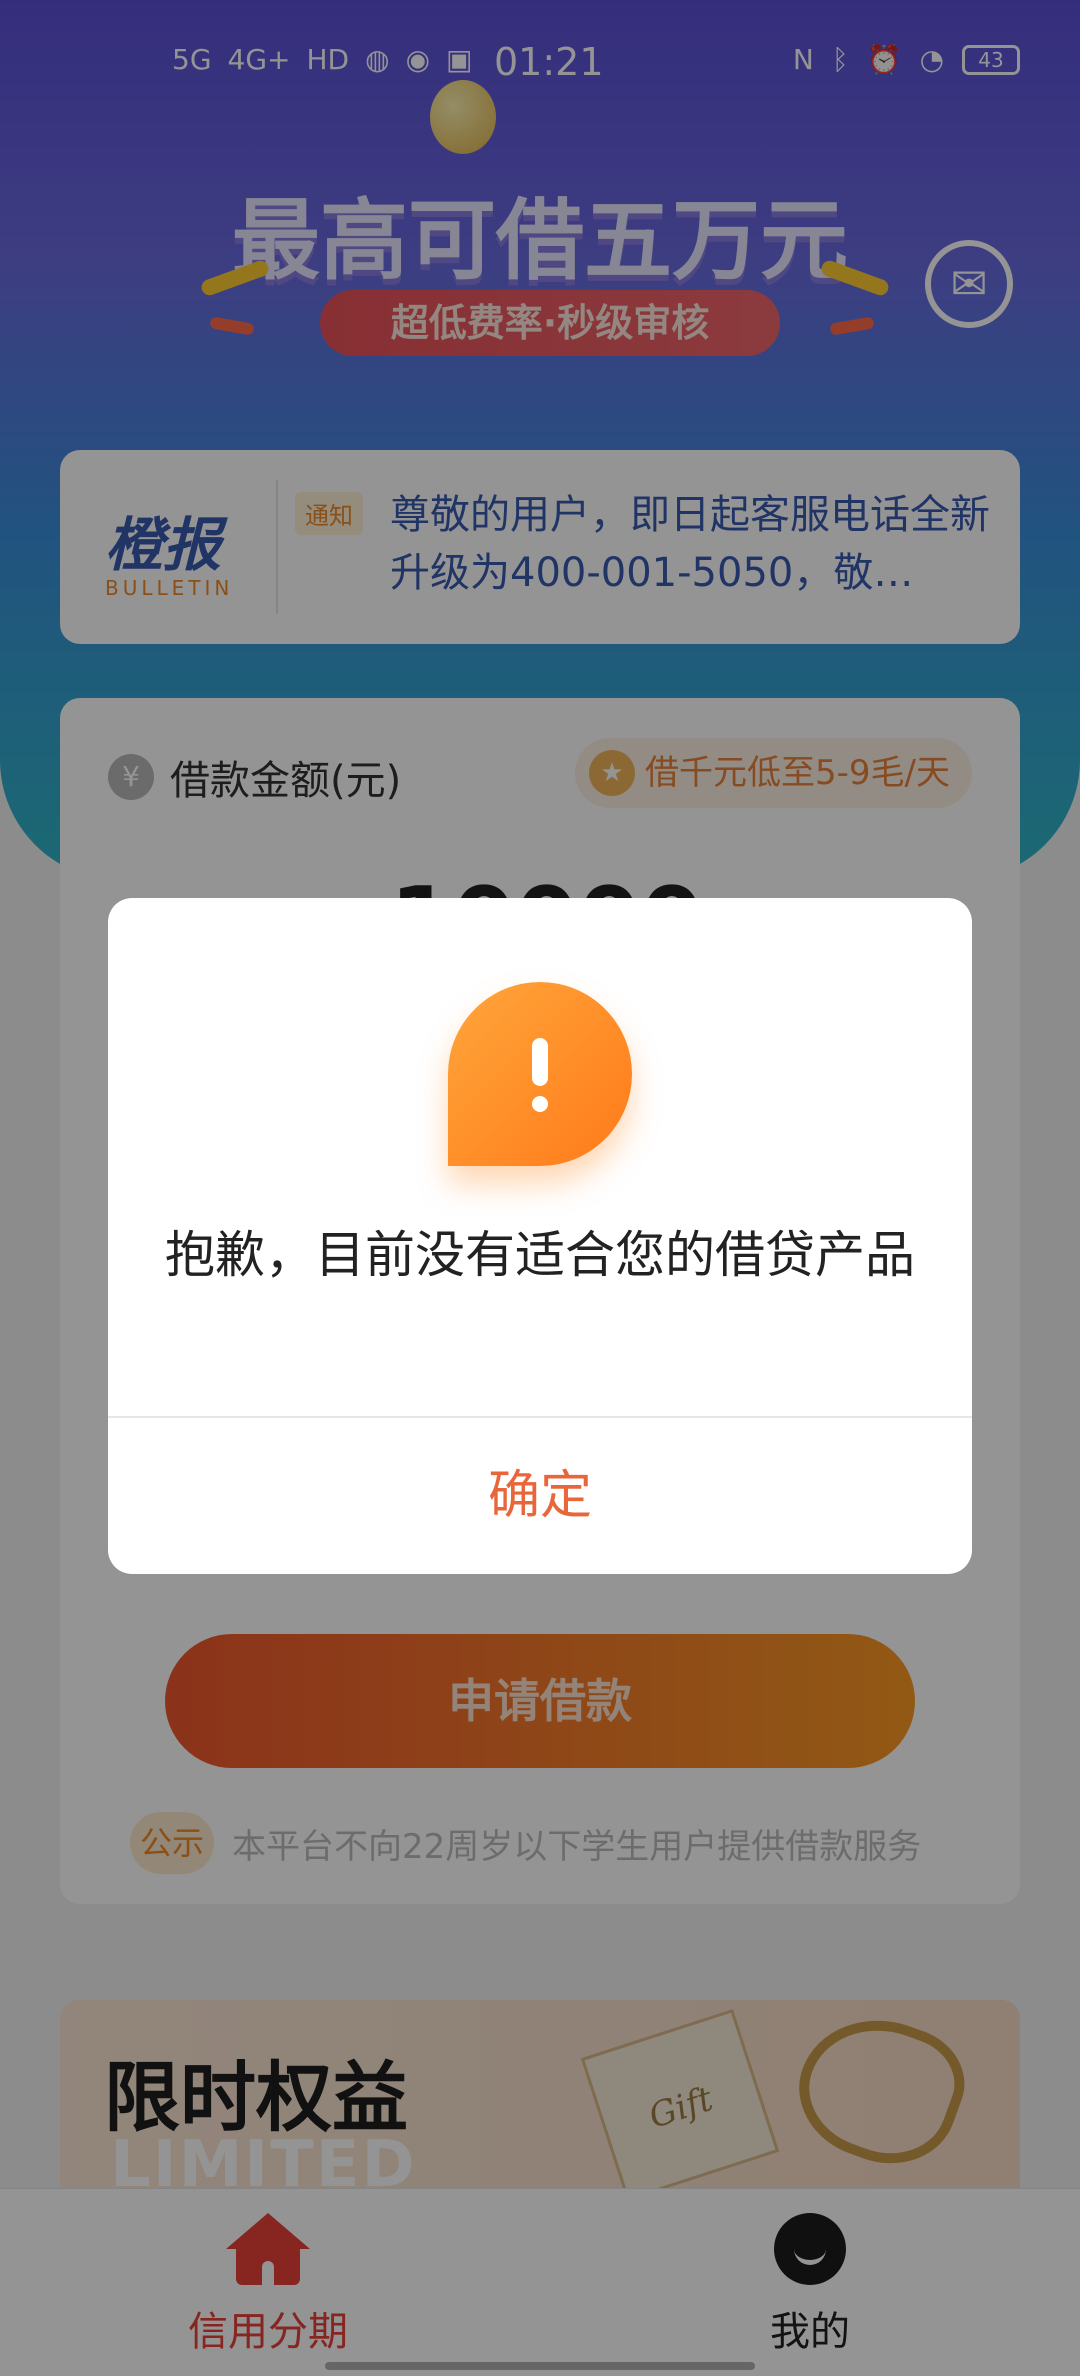 This screenshot has height=2376, width=1080. Describe the element at coordinates (540, 1255) in the screenshot. I see `dialog-message: 抱歉，目前没有适合您的借贷产品` at that location.